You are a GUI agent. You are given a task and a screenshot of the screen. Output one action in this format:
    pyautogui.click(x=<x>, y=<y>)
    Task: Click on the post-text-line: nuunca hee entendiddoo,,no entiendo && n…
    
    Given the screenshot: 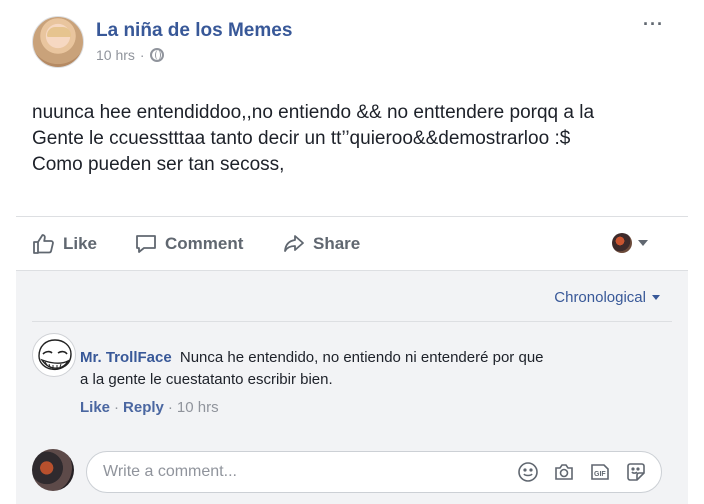 What is the action you would take?
    pyautogui.click(x=313, y=112)
    